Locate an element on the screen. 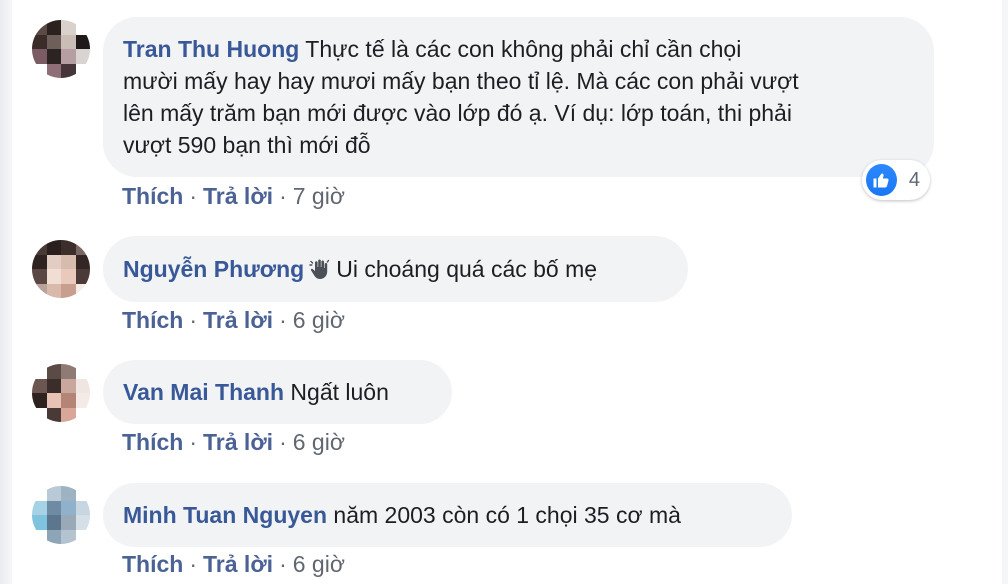 The height and width of the screenshot is (584, 1008). comment-text: Ui choáng quá các bố mẹ is located at coordinates (467, 269).